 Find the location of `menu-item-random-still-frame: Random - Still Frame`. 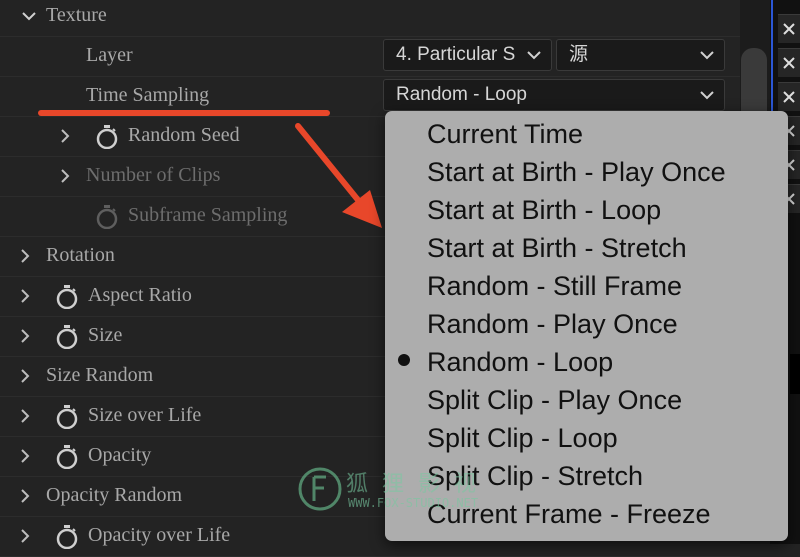

menu-item-random-still-frame: Random - Still Frame is located at coordinates (554, 286).